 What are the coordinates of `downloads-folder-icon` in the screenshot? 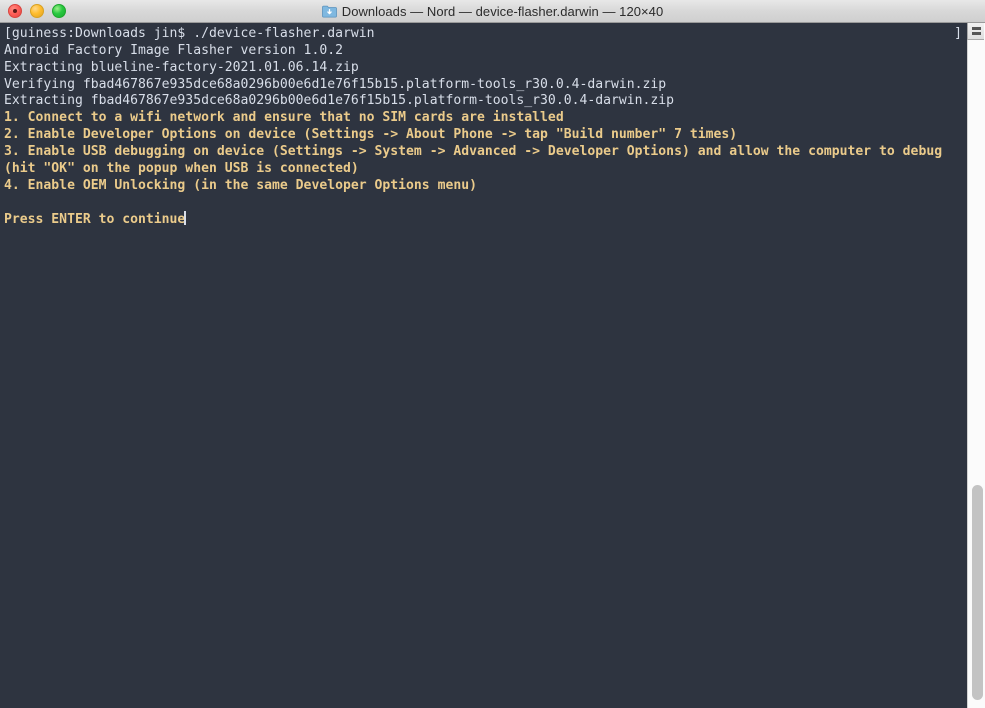 It's located at (329, 11).